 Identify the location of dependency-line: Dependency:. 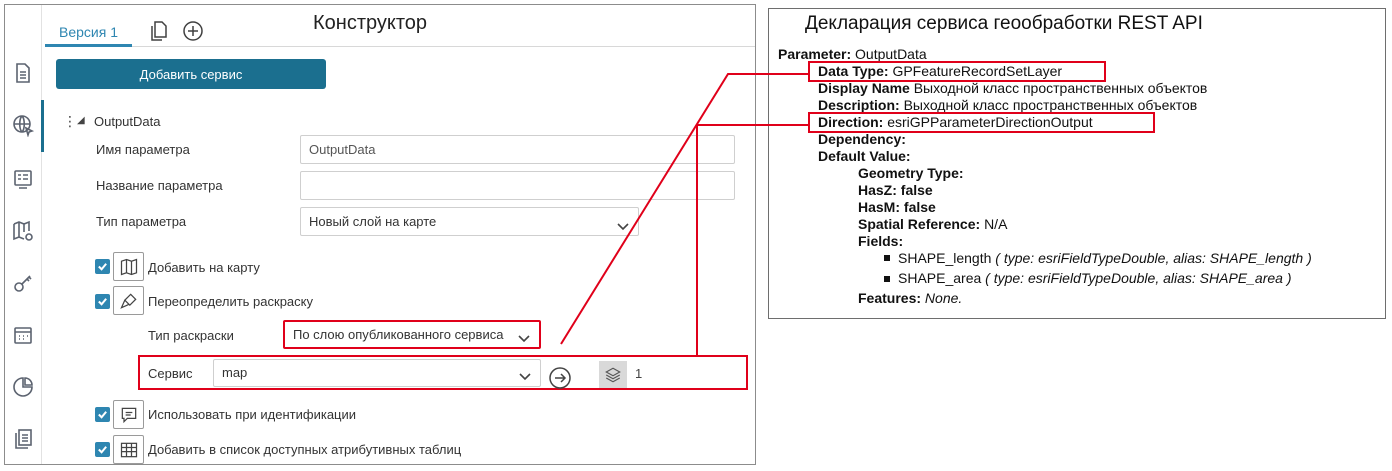
(862, 139).